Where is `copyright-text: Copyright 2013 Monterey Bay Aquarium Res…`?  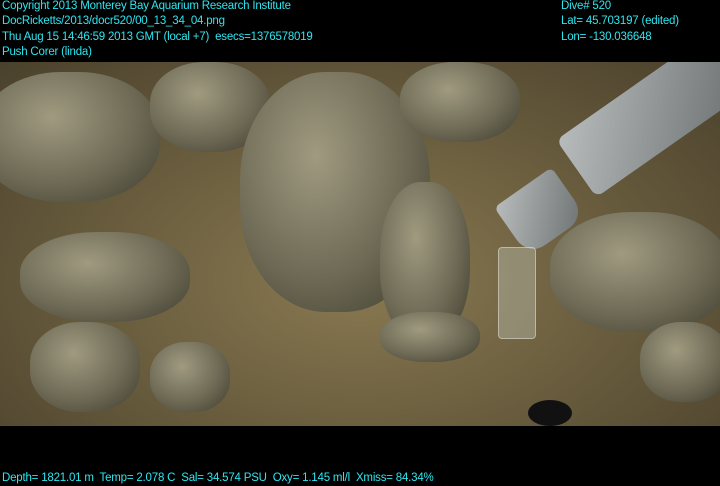 copyright-text: Copyright 2013 Monterey Bay Aquarium Res… is located at coordinates (146, 6).